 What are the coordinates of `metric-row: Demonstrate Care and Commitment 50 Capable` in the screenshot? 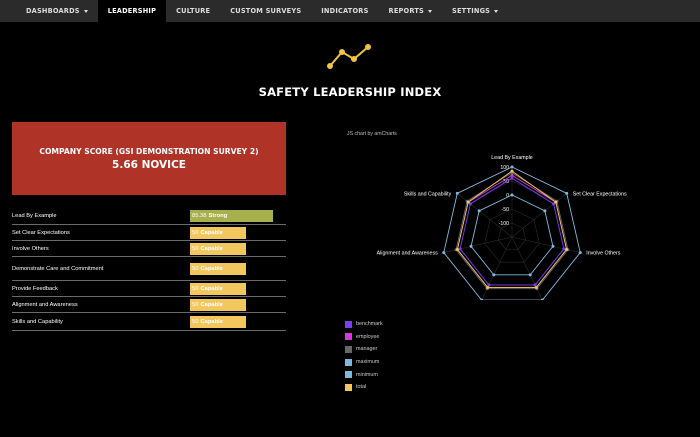 It's located at (149, 269).